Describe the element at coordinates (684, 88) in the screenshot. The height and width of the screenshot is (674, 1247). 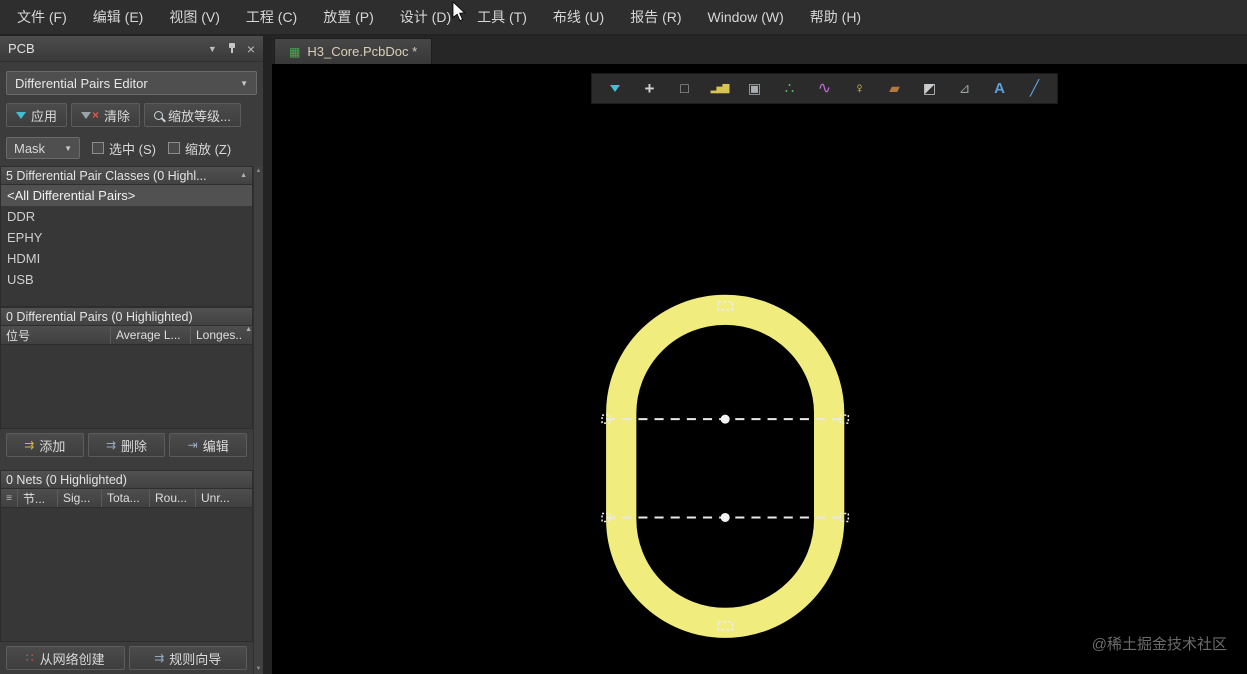
I see `select-area-icon: □` at that location.